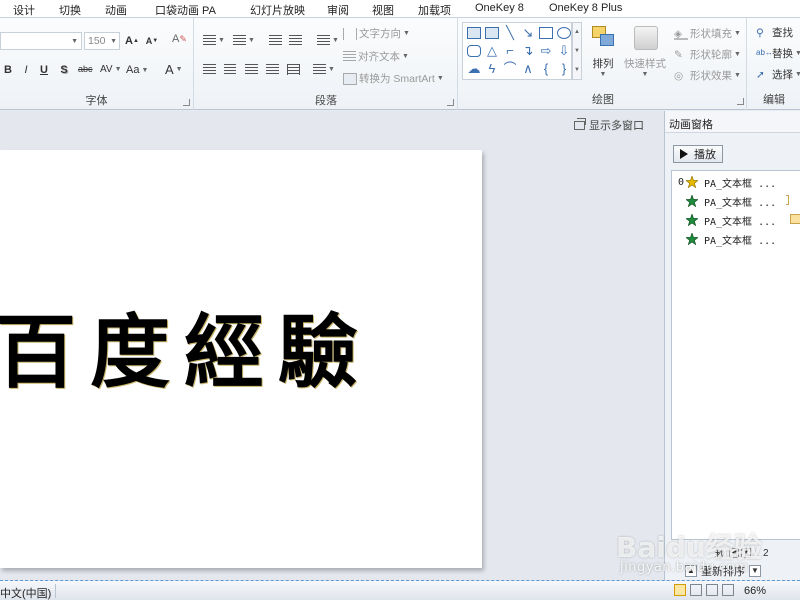 This screenshot has width=800, height=600. What do you see at coordinates (174, 69) in the screenshot?
I see `font-color-button: A ▼` at bounding box center [174, 69].